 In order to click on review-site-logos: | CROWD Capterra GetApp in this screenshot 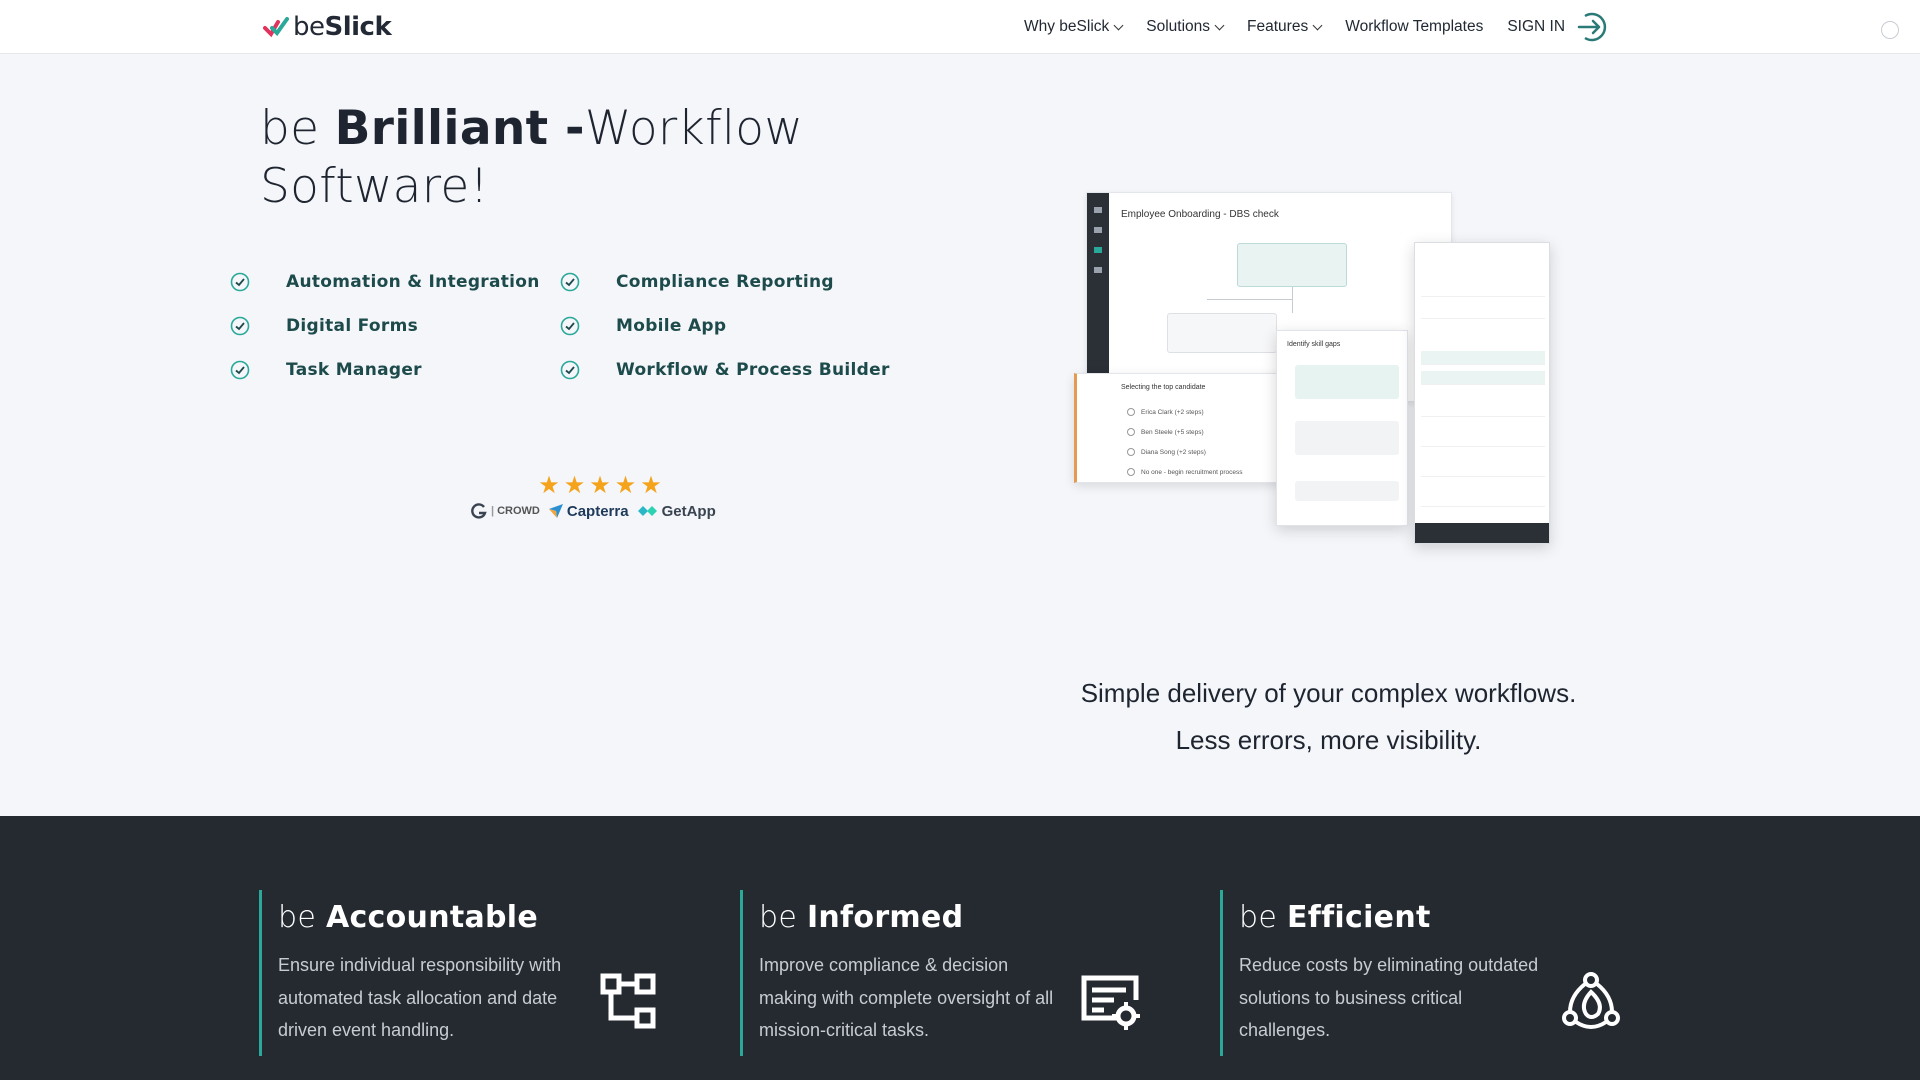, I will do `click(593, 511)`.